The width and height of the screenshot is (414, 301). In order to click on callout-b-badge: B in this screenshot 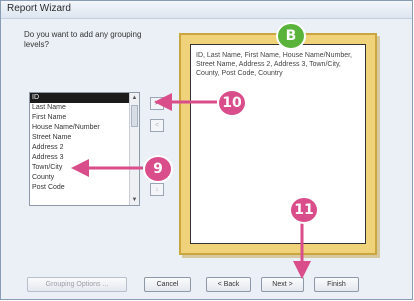, I will do `click(291, 36)`.